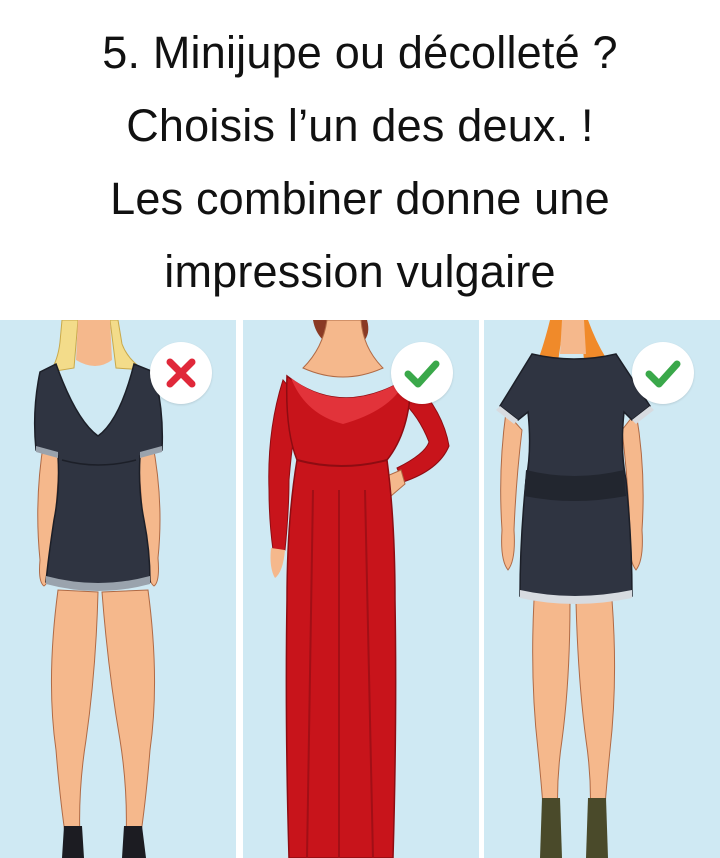  I want to click on verdict-badge-incorrect, so click(181, 373).